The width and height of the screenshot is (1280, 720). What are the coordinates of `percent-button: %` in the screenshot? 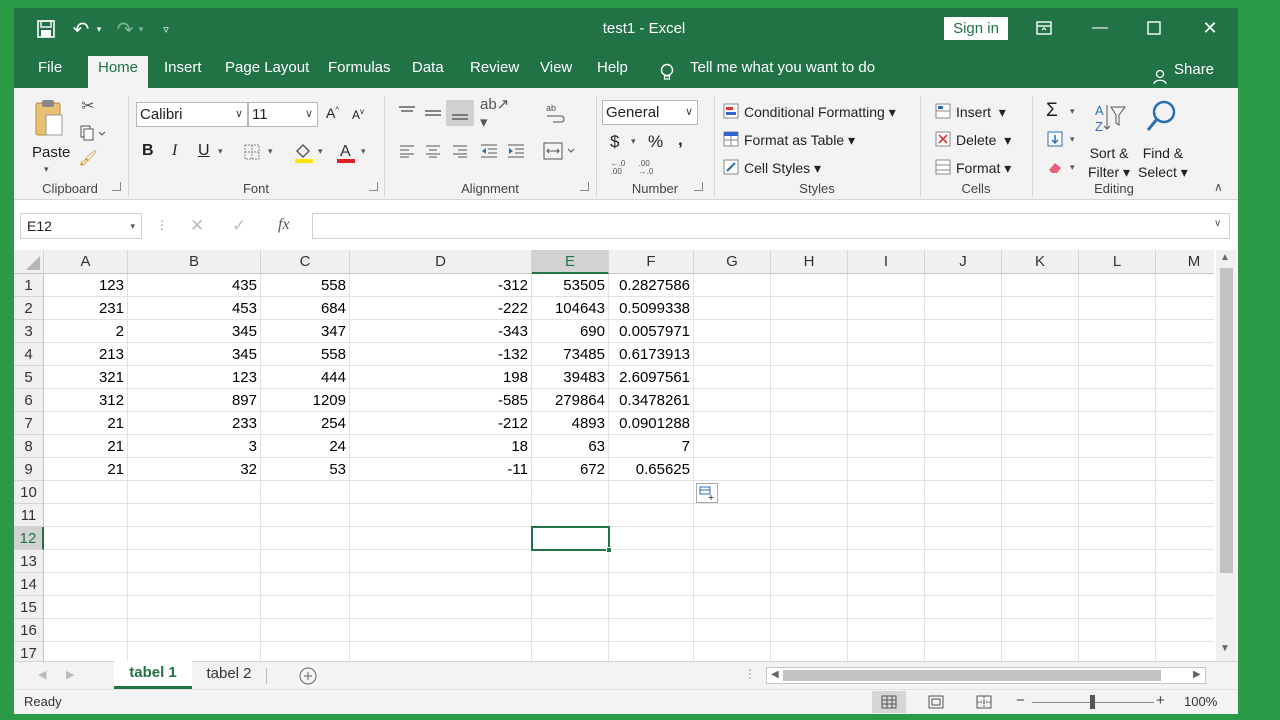 It's located at (655, 142).